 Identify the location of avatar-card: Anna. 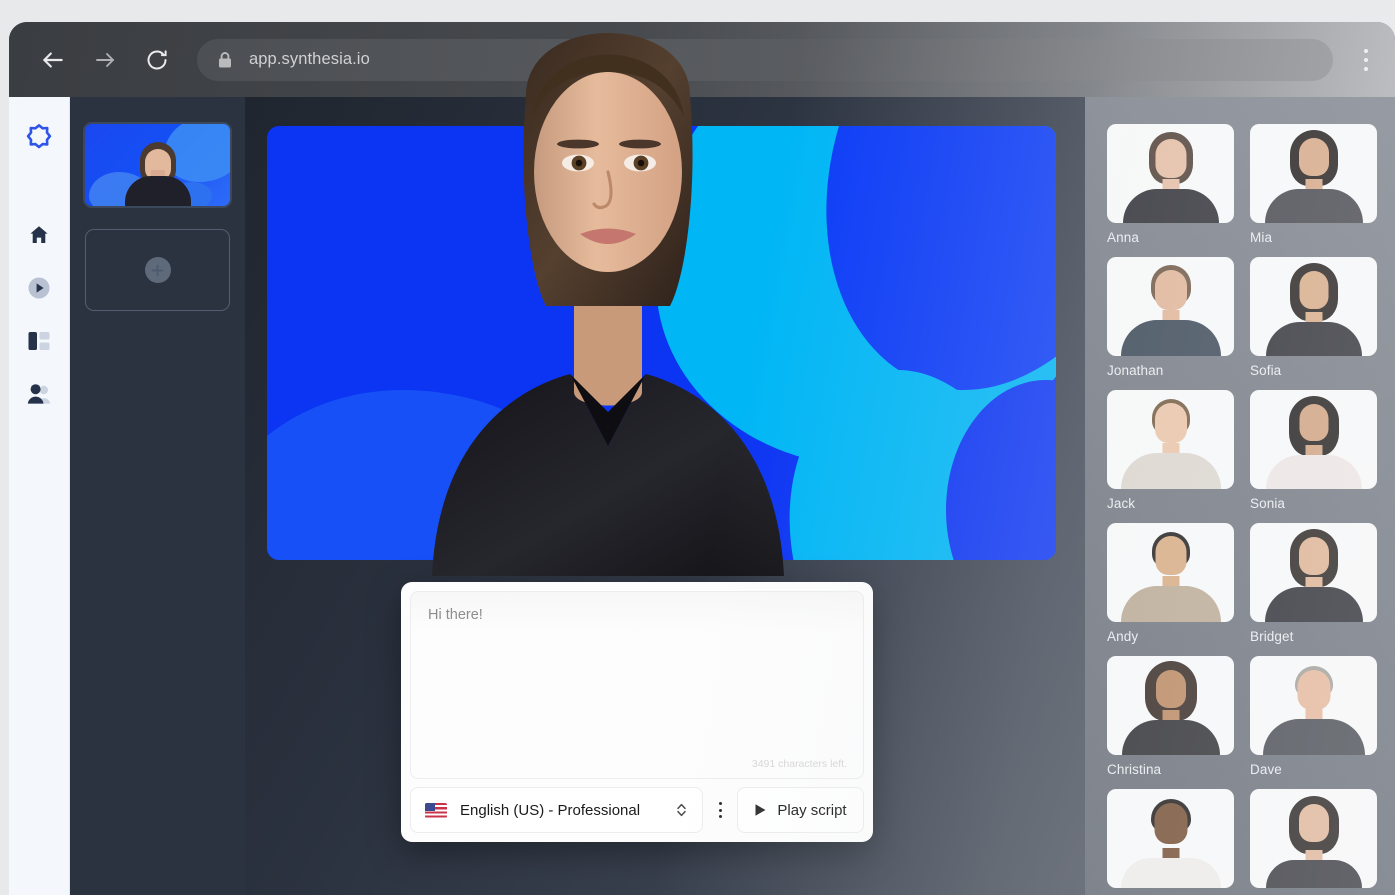
(1170, 184).